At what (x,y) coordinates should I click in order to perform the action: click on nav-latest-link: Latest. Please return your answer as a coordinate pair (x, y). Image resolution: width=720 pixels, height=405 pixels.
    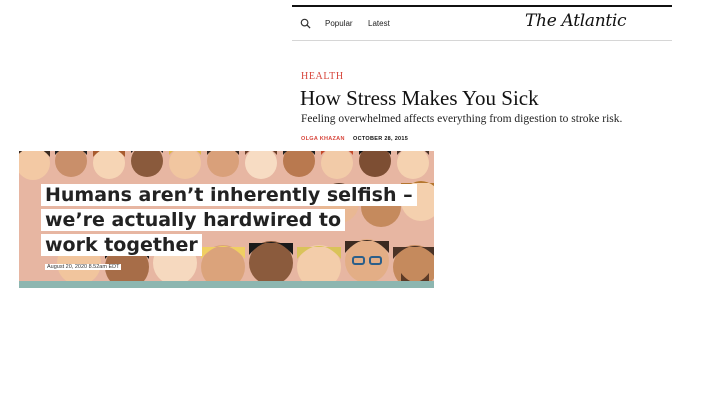
    Looking at the image, I should click on (379, 23).